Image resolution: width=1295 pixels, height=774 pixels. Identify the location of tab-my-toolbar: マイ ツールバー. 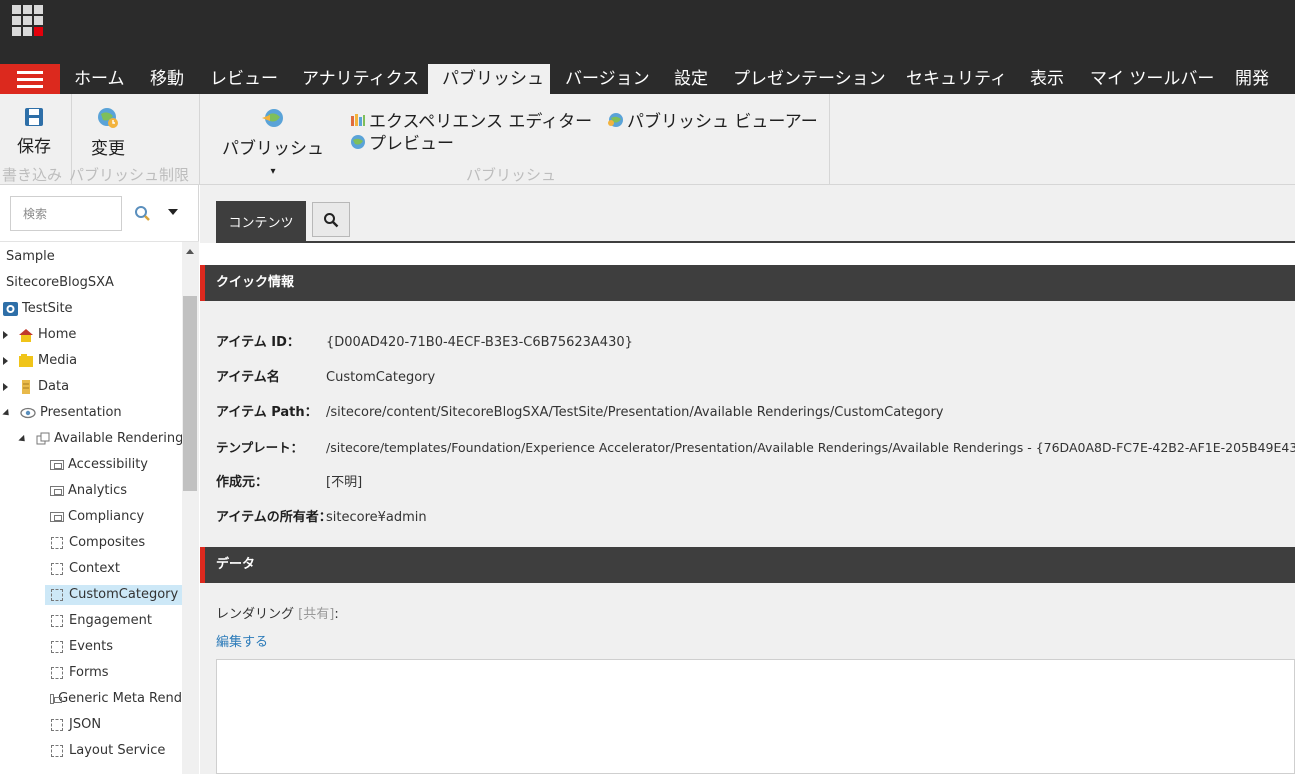
(1152, 79).